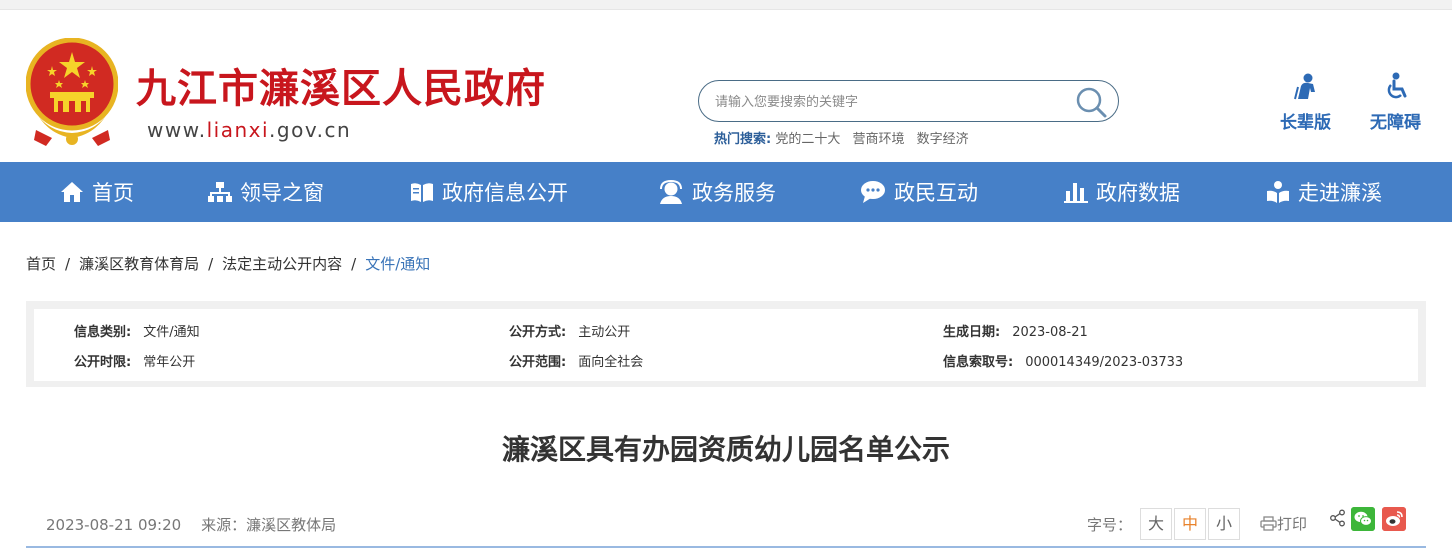 Image resolution: width=1452 pixels, height=559 pixels. I want to click on nav-item-home: 首页, so click(97, 192).